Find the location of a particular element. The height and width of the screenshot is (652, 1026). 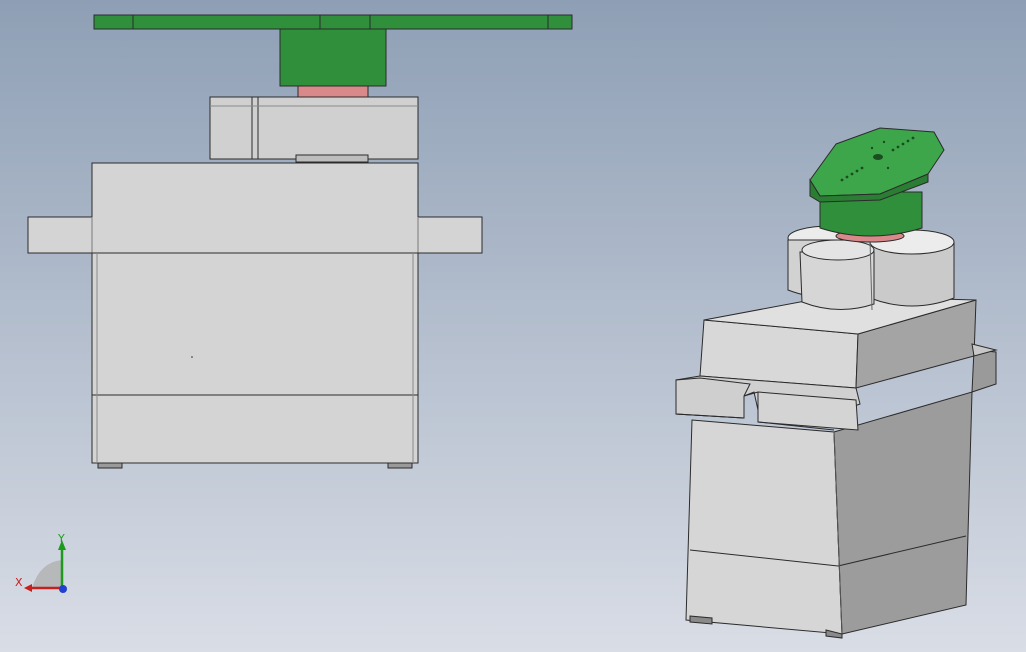

z-axis-dot is located at coordinates (63, 589).